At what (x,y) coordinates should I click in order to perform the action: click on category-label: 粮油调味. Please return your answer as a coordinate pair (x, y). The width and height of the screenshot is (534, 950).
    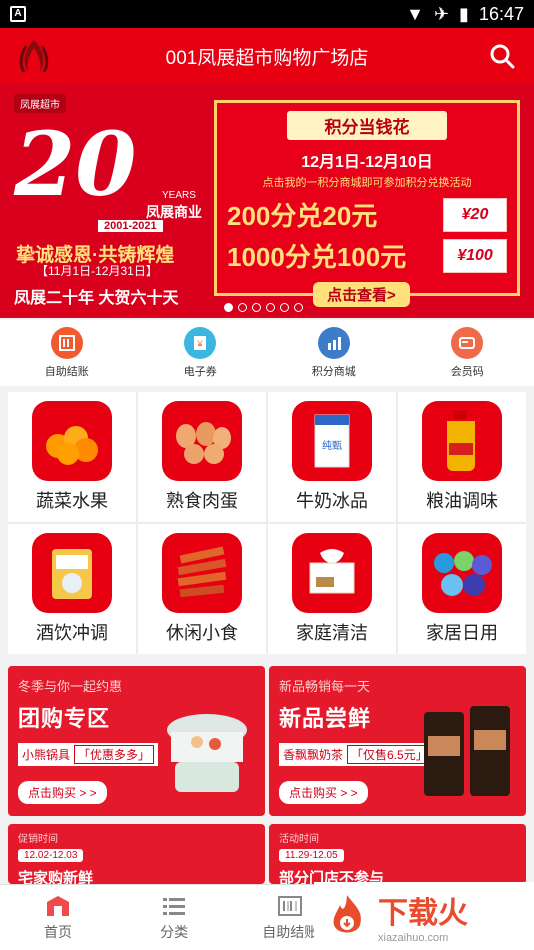
    Looking at the image, I should click on (462, 501).